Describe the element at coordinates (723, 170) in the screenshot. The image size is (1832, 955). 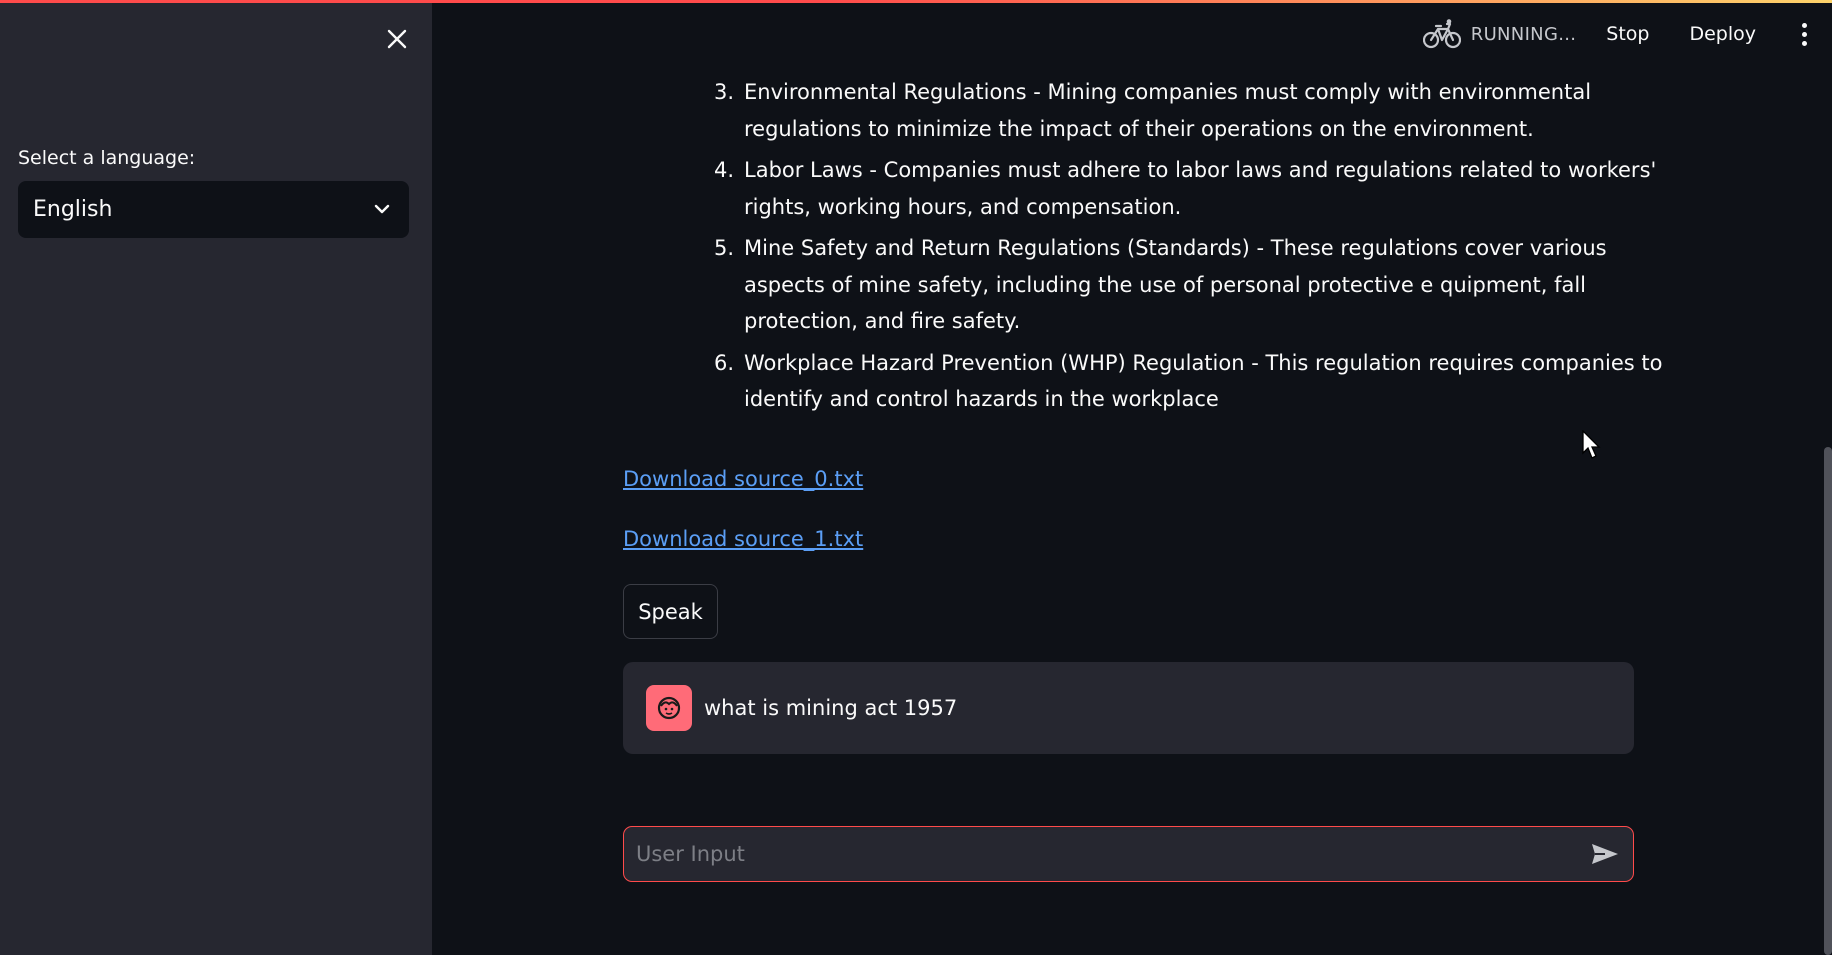
I see `list-item-number: 4.` at that location.